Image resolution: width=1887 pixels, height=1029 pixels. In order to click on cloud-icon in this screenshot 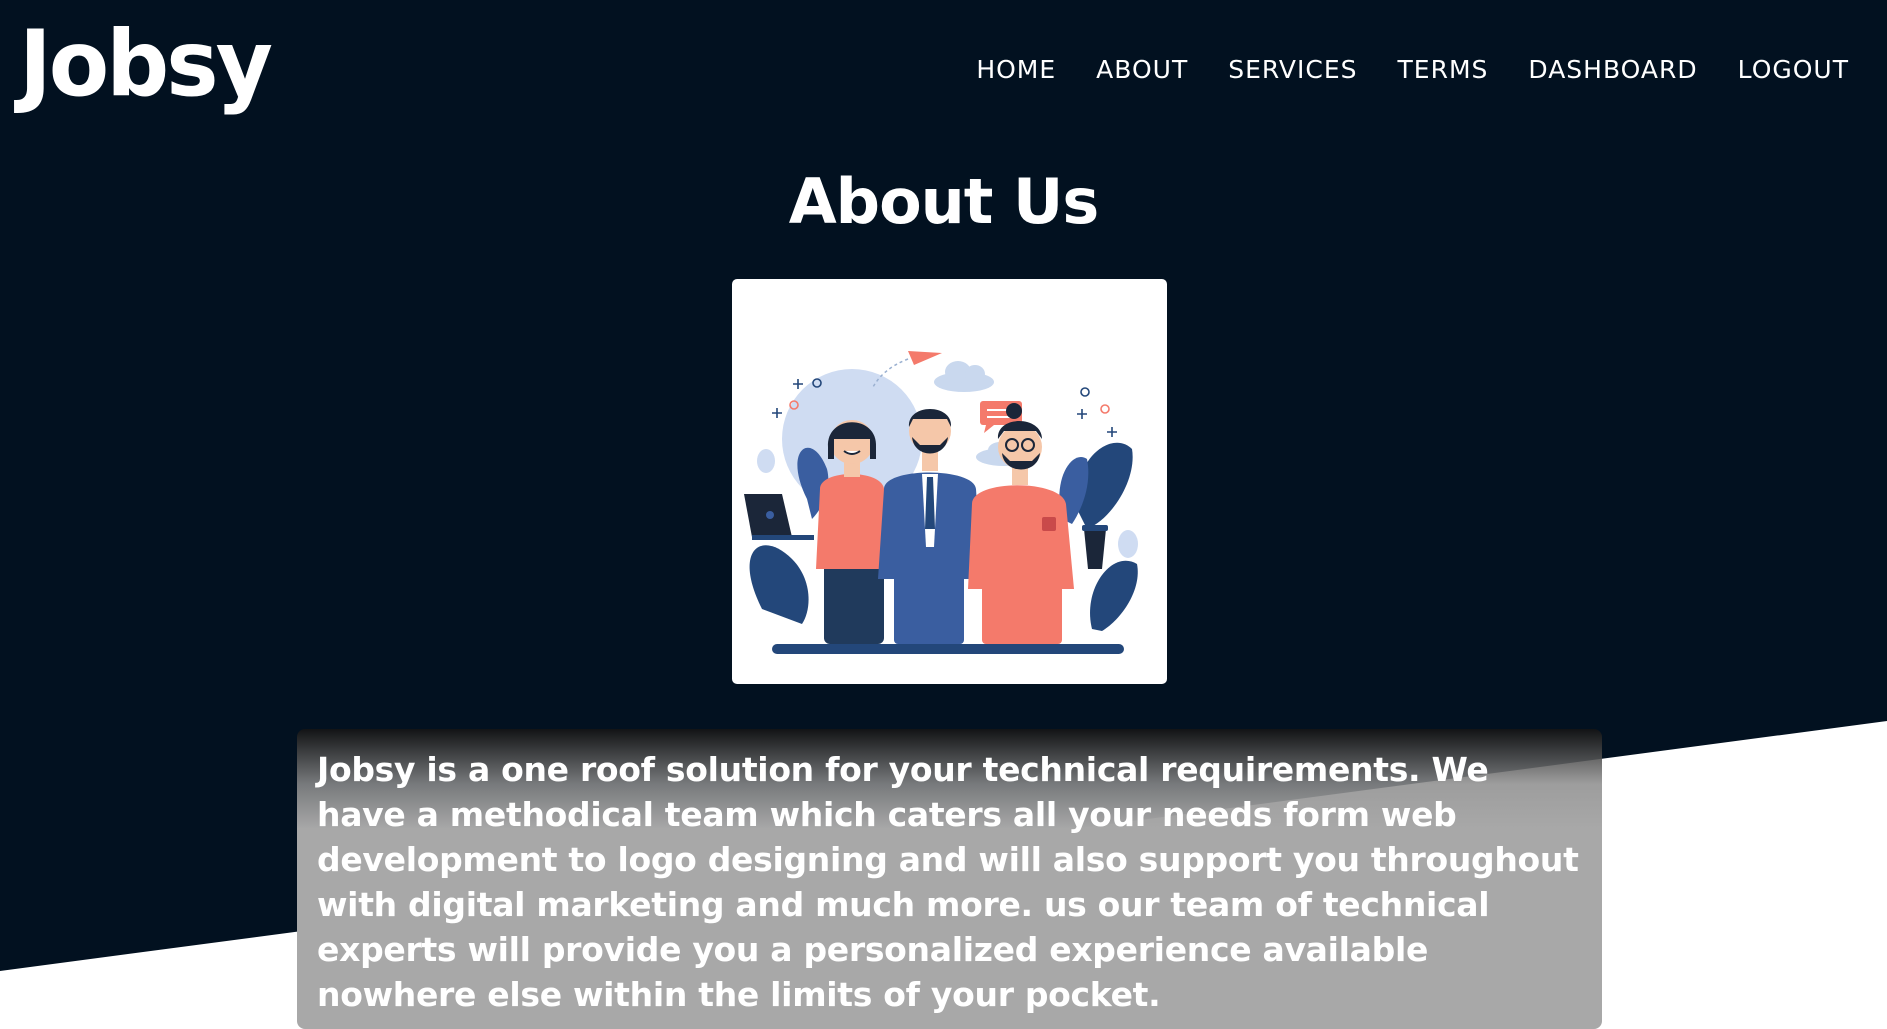, I will do `click(964, 376)`.